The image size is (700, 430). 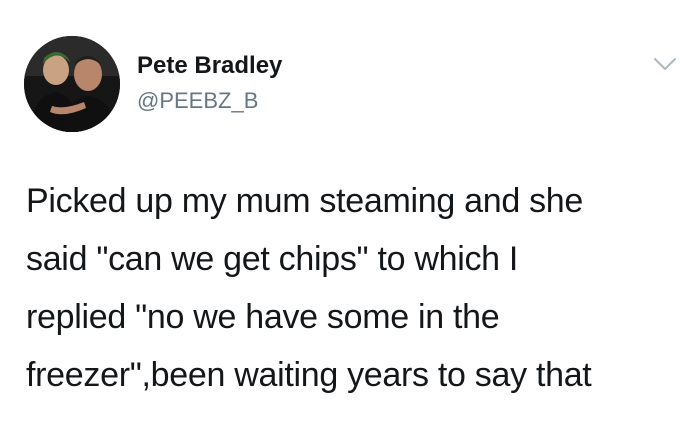 What do you see at coordinates (263, 317) in the screenshot?
I see `tweet-text-line: replied "no we have some in the` at bounding box center [263, 317].